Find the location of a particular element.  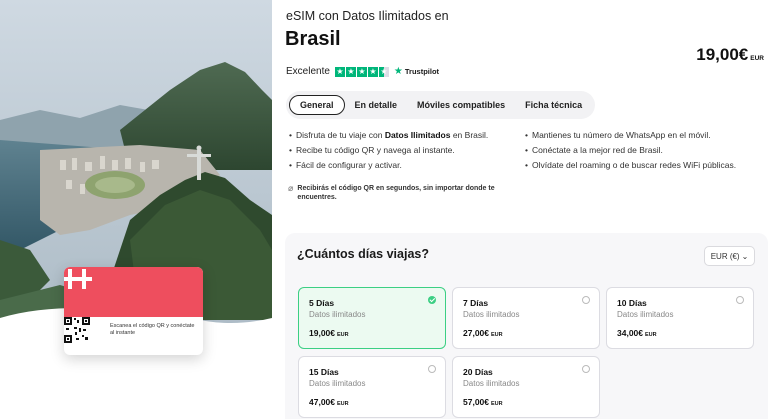

price-currency: EUR is located at coordinates (757, 58).